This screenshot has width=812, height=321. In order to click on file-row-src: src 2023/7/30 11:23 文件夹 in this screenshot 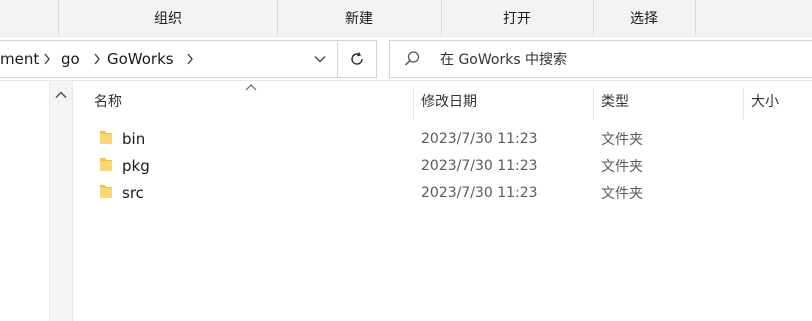, I will do `click(442, 192)`.